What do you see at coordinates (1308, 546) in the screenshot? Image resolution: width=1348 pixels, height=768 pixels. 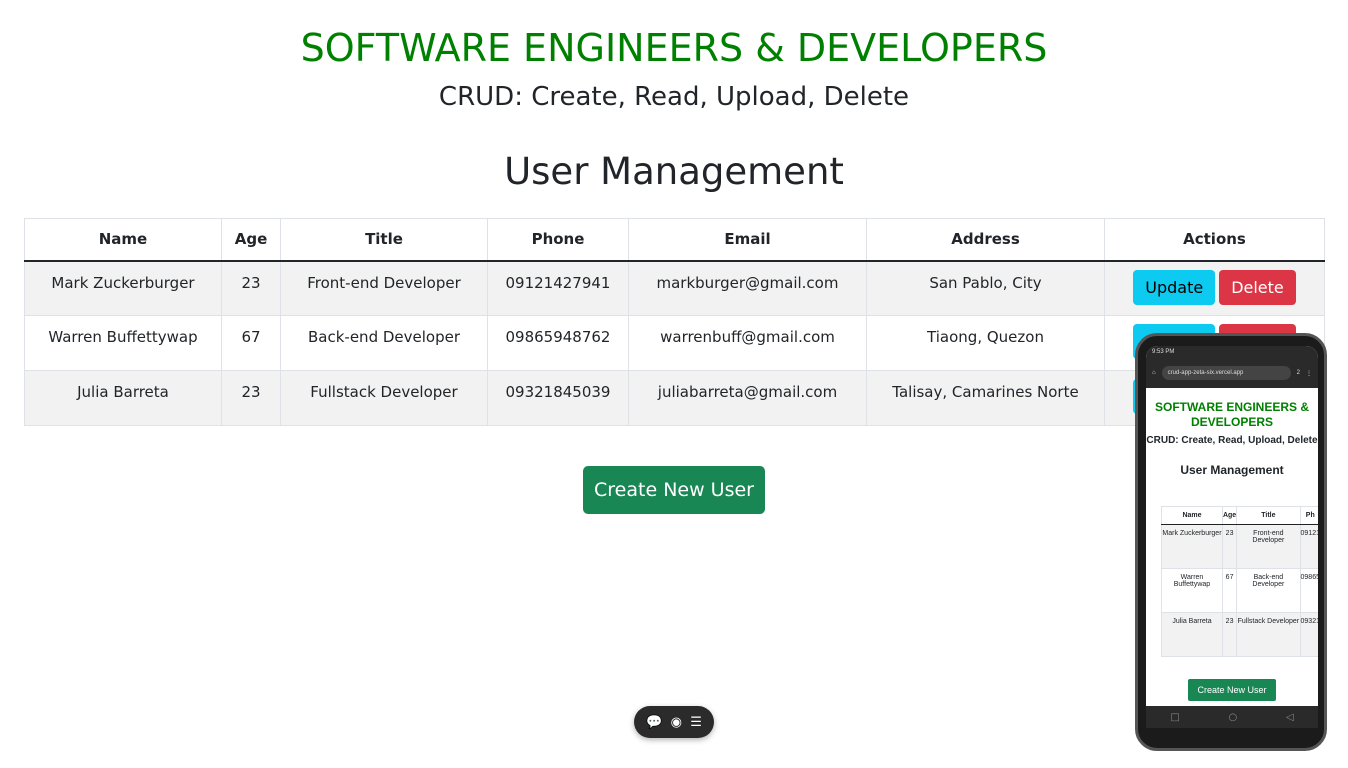 I see `phone-cell: 09121` at bounding box center [1308, 546].